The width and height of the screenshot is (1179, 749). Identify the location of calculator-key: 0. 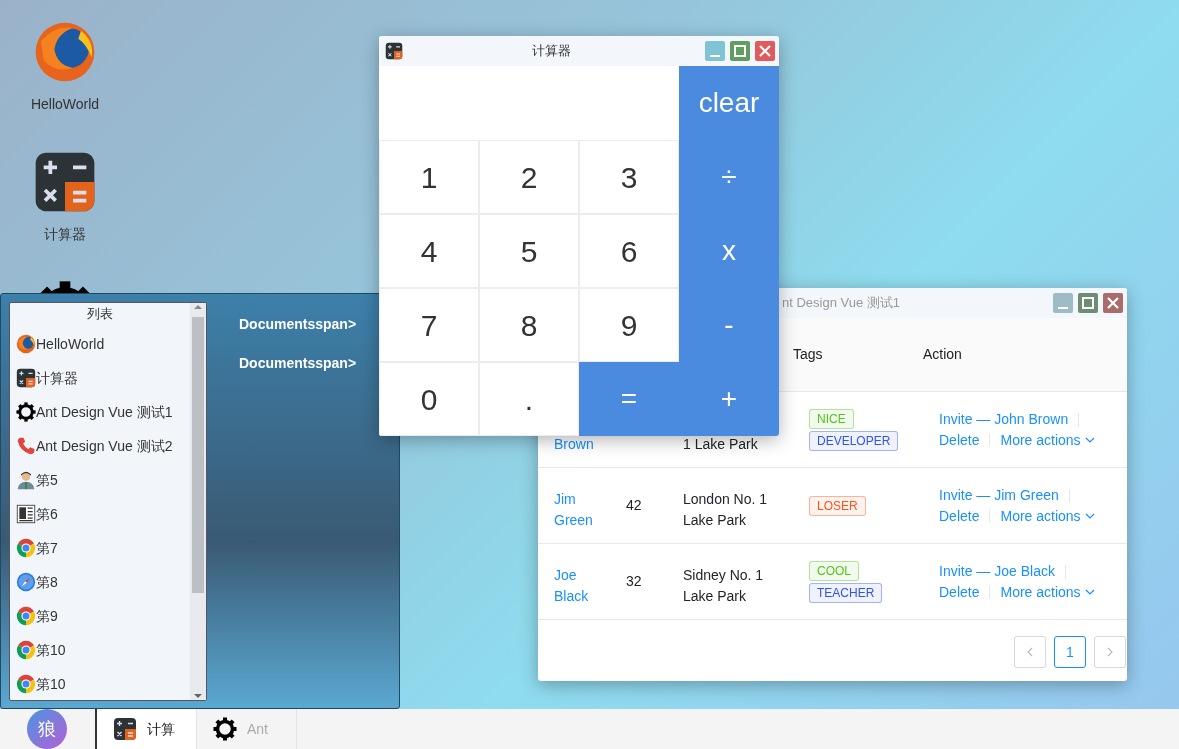
(429, 399).